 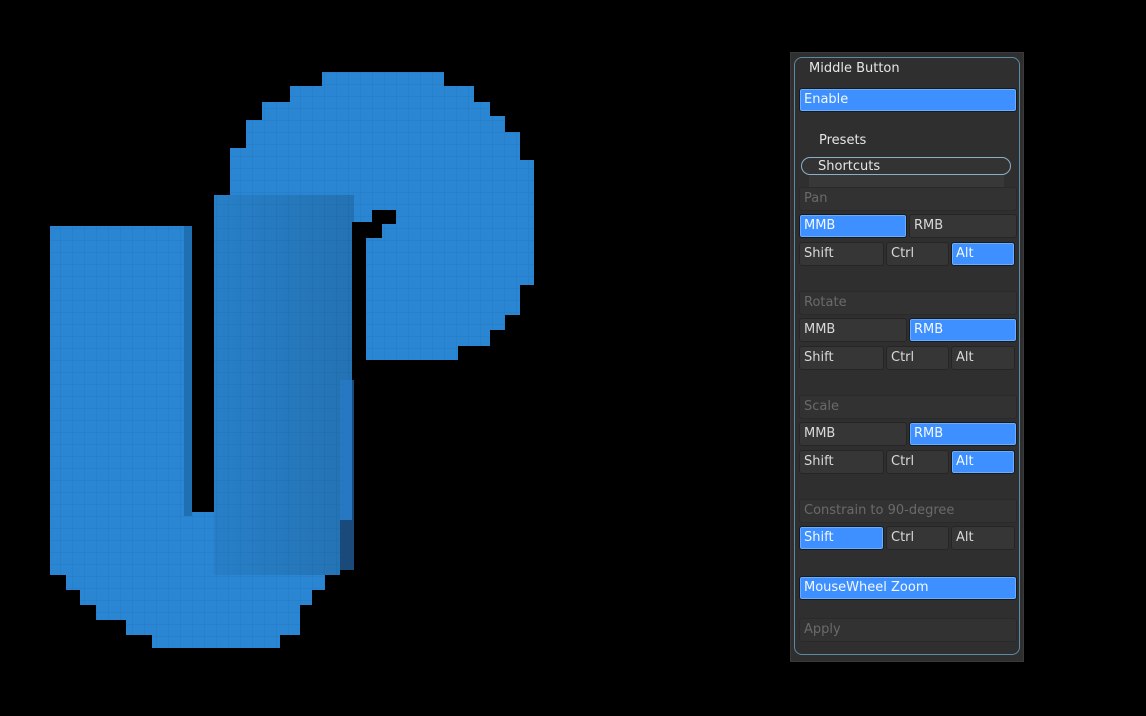 What do you see at coordinates (908, 199) in the screenshot?
I see `pan-header: Pan` at bounding box center [908, 199].